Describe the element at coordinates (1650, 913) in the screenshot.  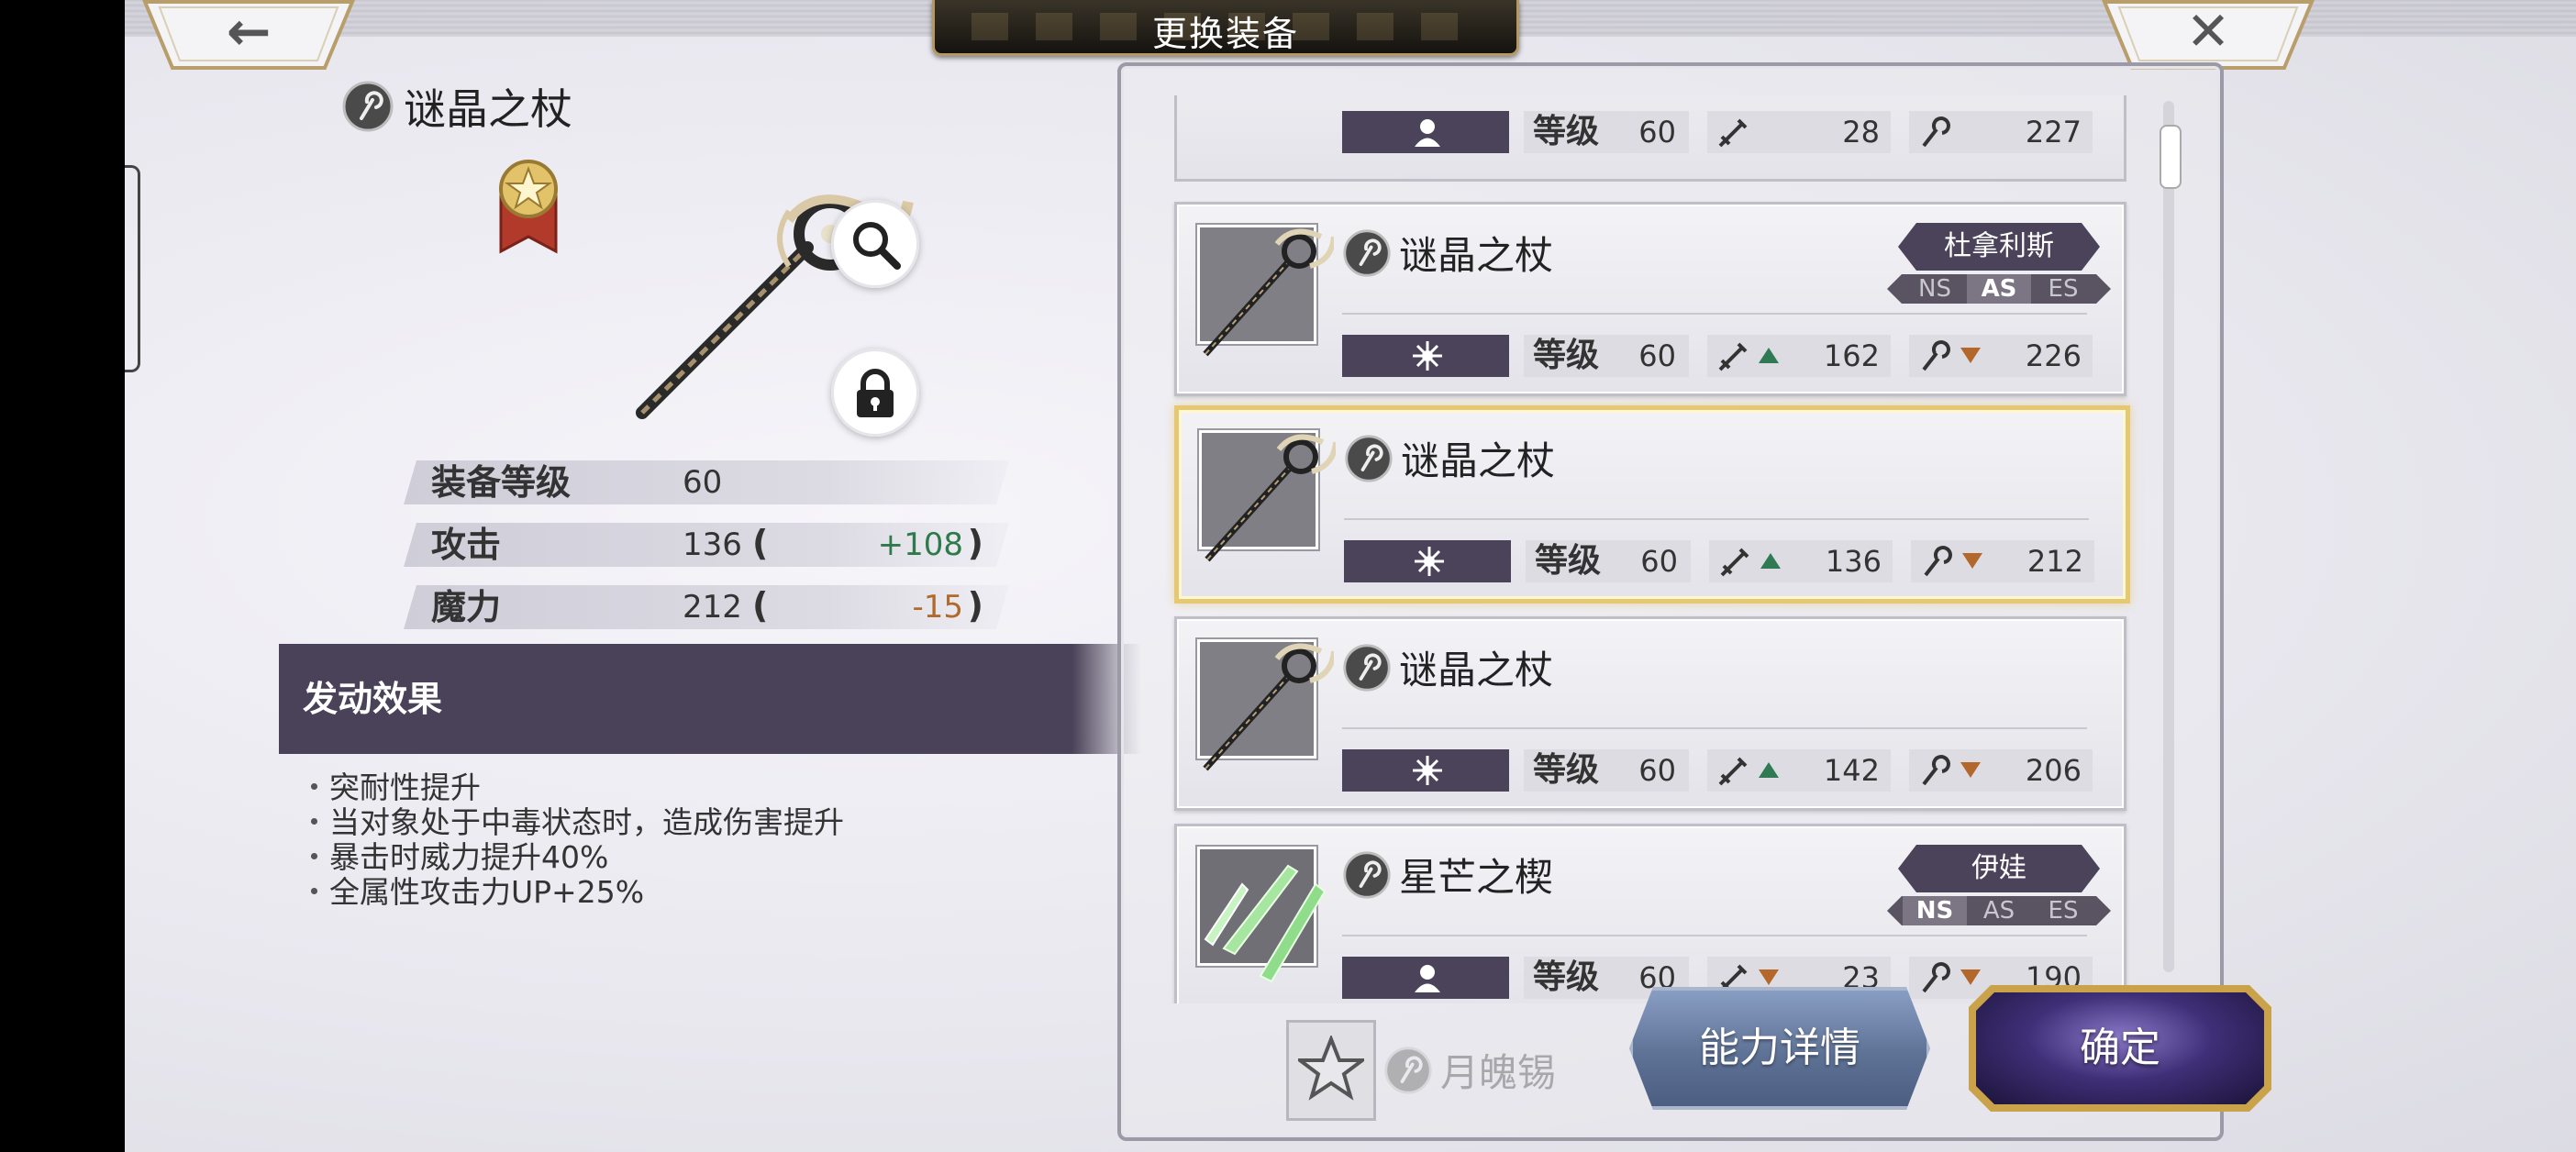
I see `list-item: 星芒之楔 伊娃 NS AS ES 等级 60 23 190` at that location.